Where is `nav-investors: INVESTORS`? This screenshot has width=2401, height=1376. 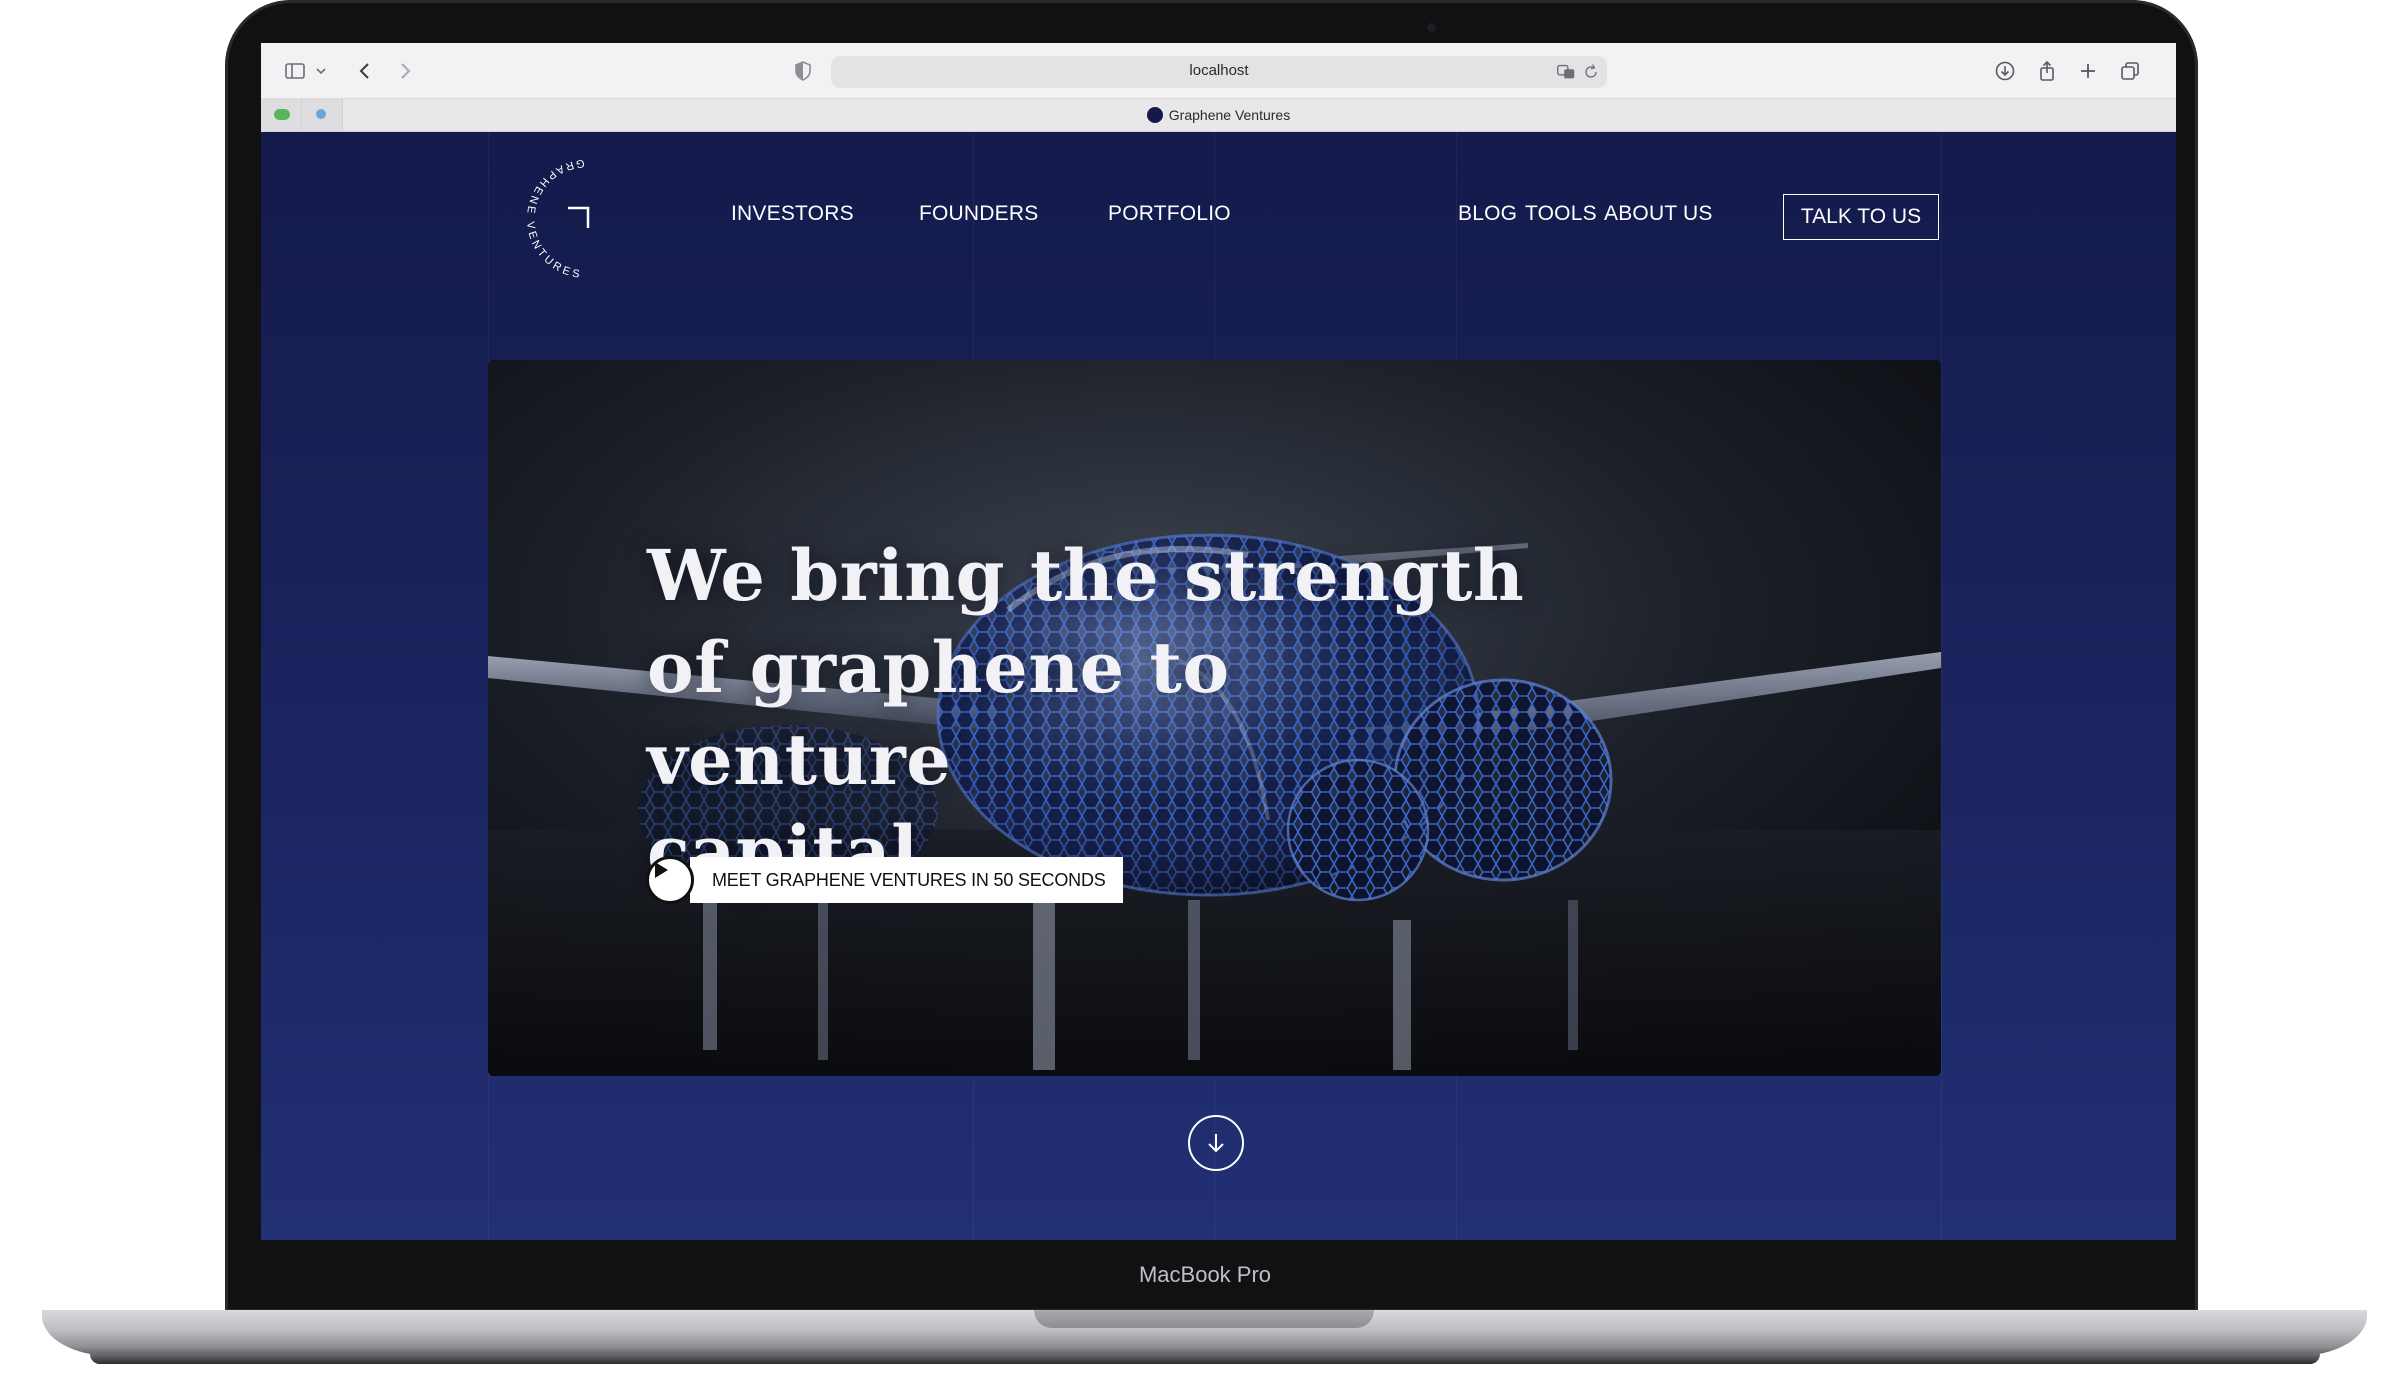
nav-investors: INVESTORS is located at coordinates (792, 214).